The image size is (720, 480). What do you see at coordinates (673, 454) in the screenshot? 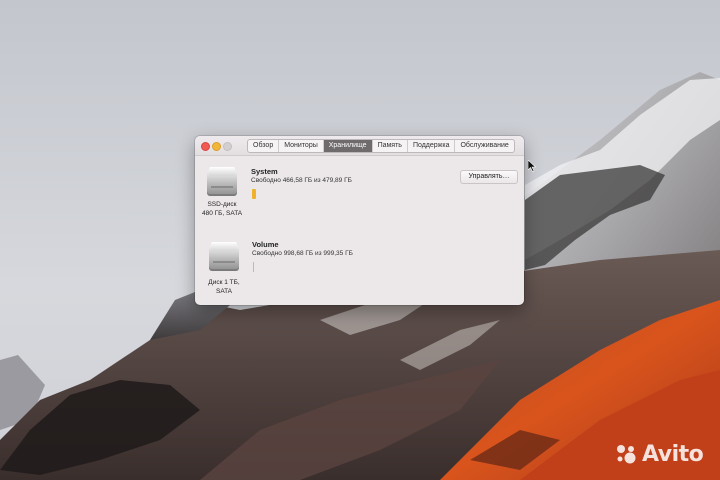
I see `watermark-text: Avito` at bounding box center [673, 454].